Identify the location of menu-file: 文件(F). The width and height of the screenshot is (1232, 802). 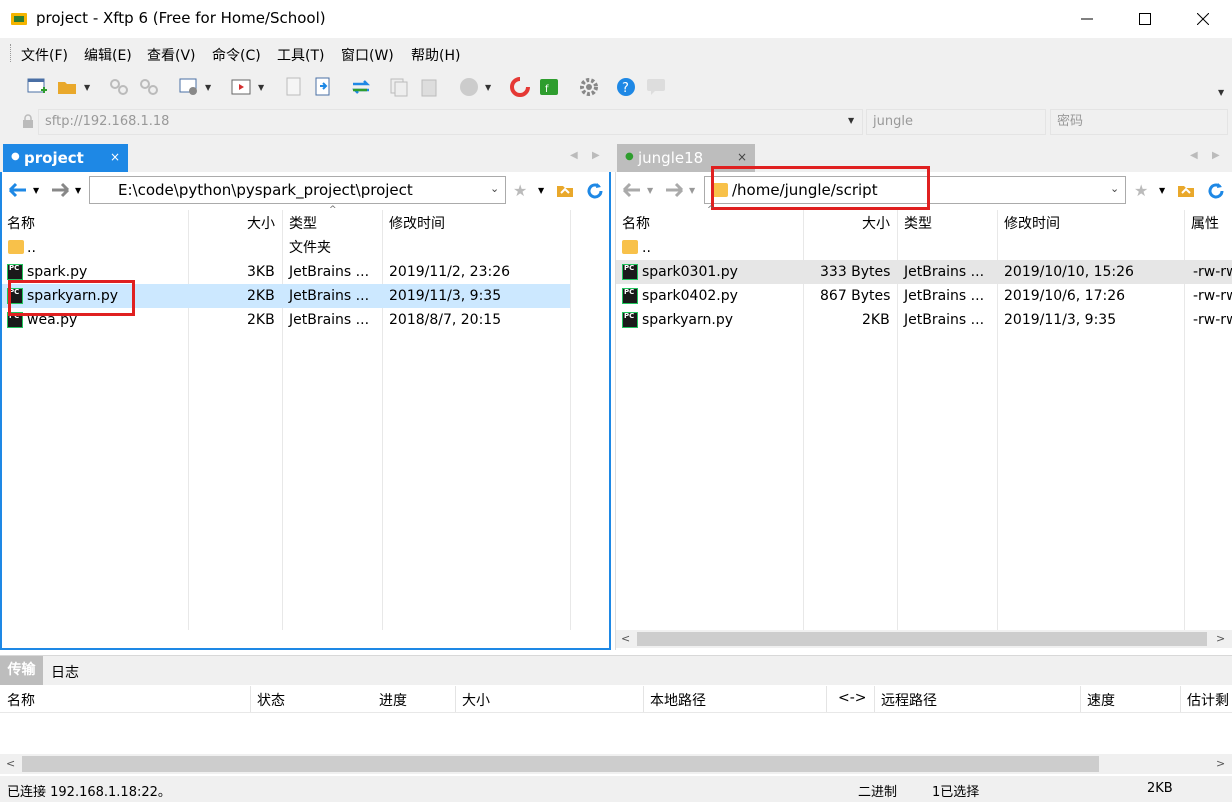
(44, 55).